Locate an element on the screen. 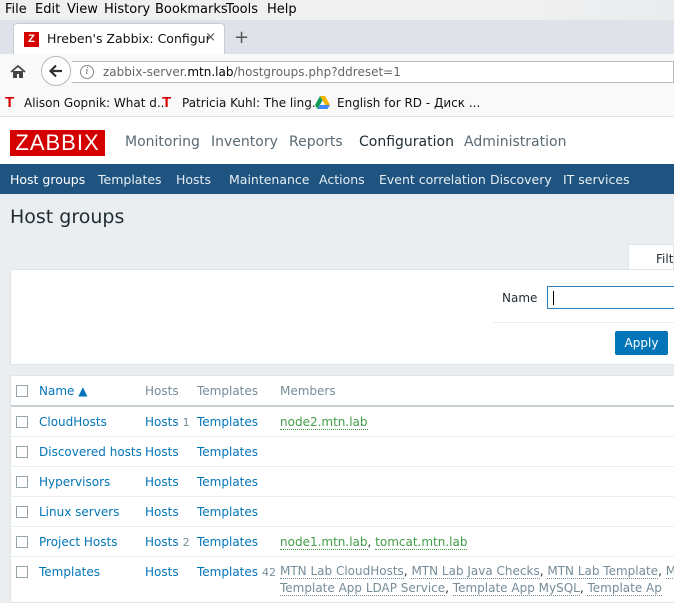 The height and width of the screenshot is (603, 674). filter-name-input is located at coordinates (610, 297).